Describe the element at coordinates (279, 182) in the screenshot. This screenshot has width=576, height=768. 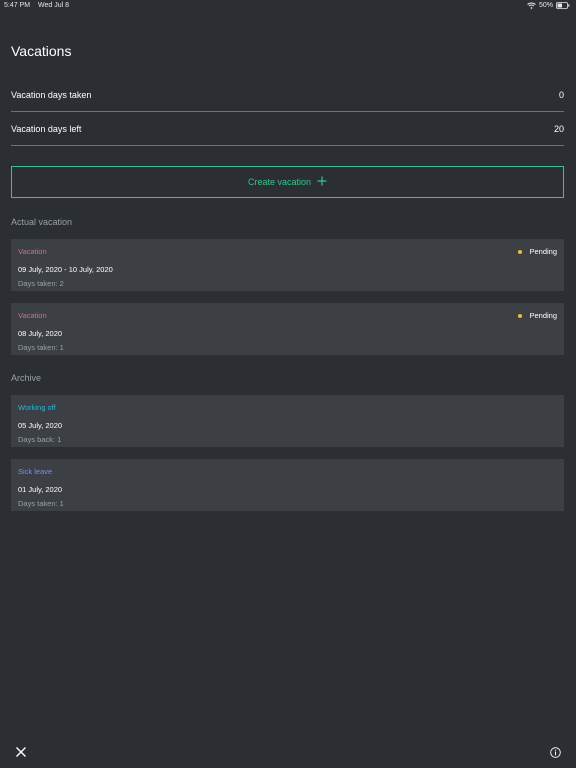
I see `create-vacation-label: Create vacation` at that location.